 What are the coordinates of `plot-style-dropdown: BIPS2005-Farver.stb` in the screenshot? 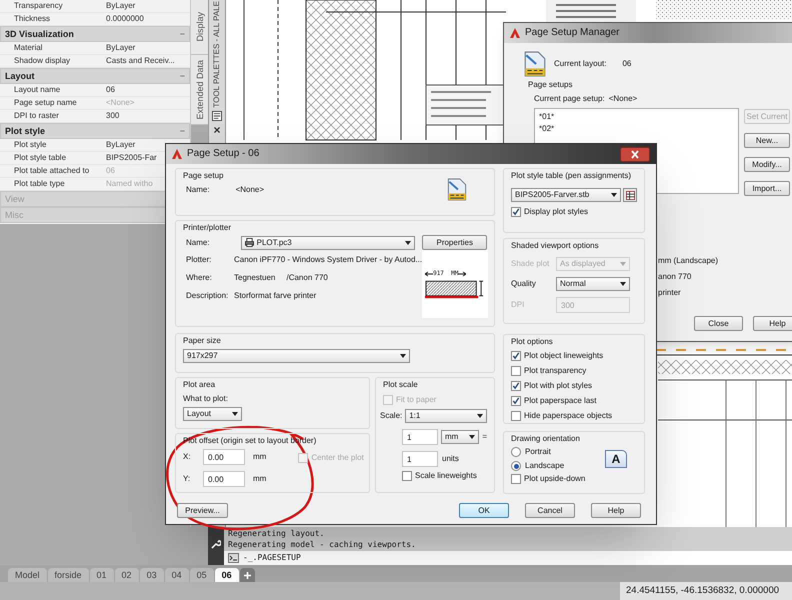 It's located at (566, 195).